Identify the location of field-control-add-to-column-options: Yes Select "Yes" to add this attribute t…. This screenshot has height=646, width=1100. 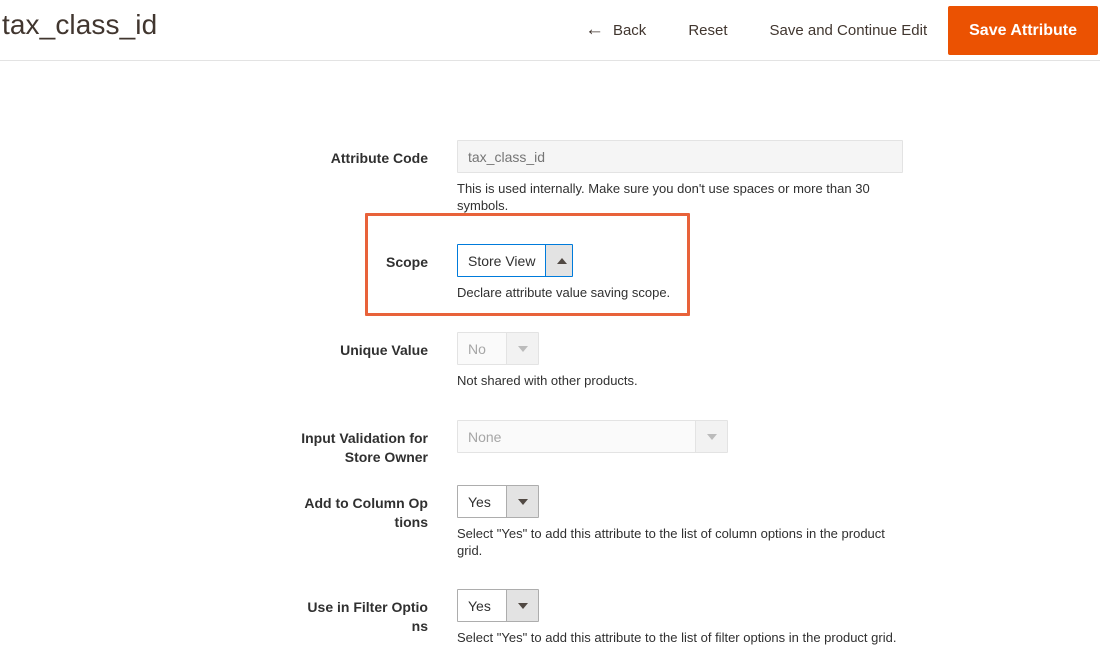
(672, 522).